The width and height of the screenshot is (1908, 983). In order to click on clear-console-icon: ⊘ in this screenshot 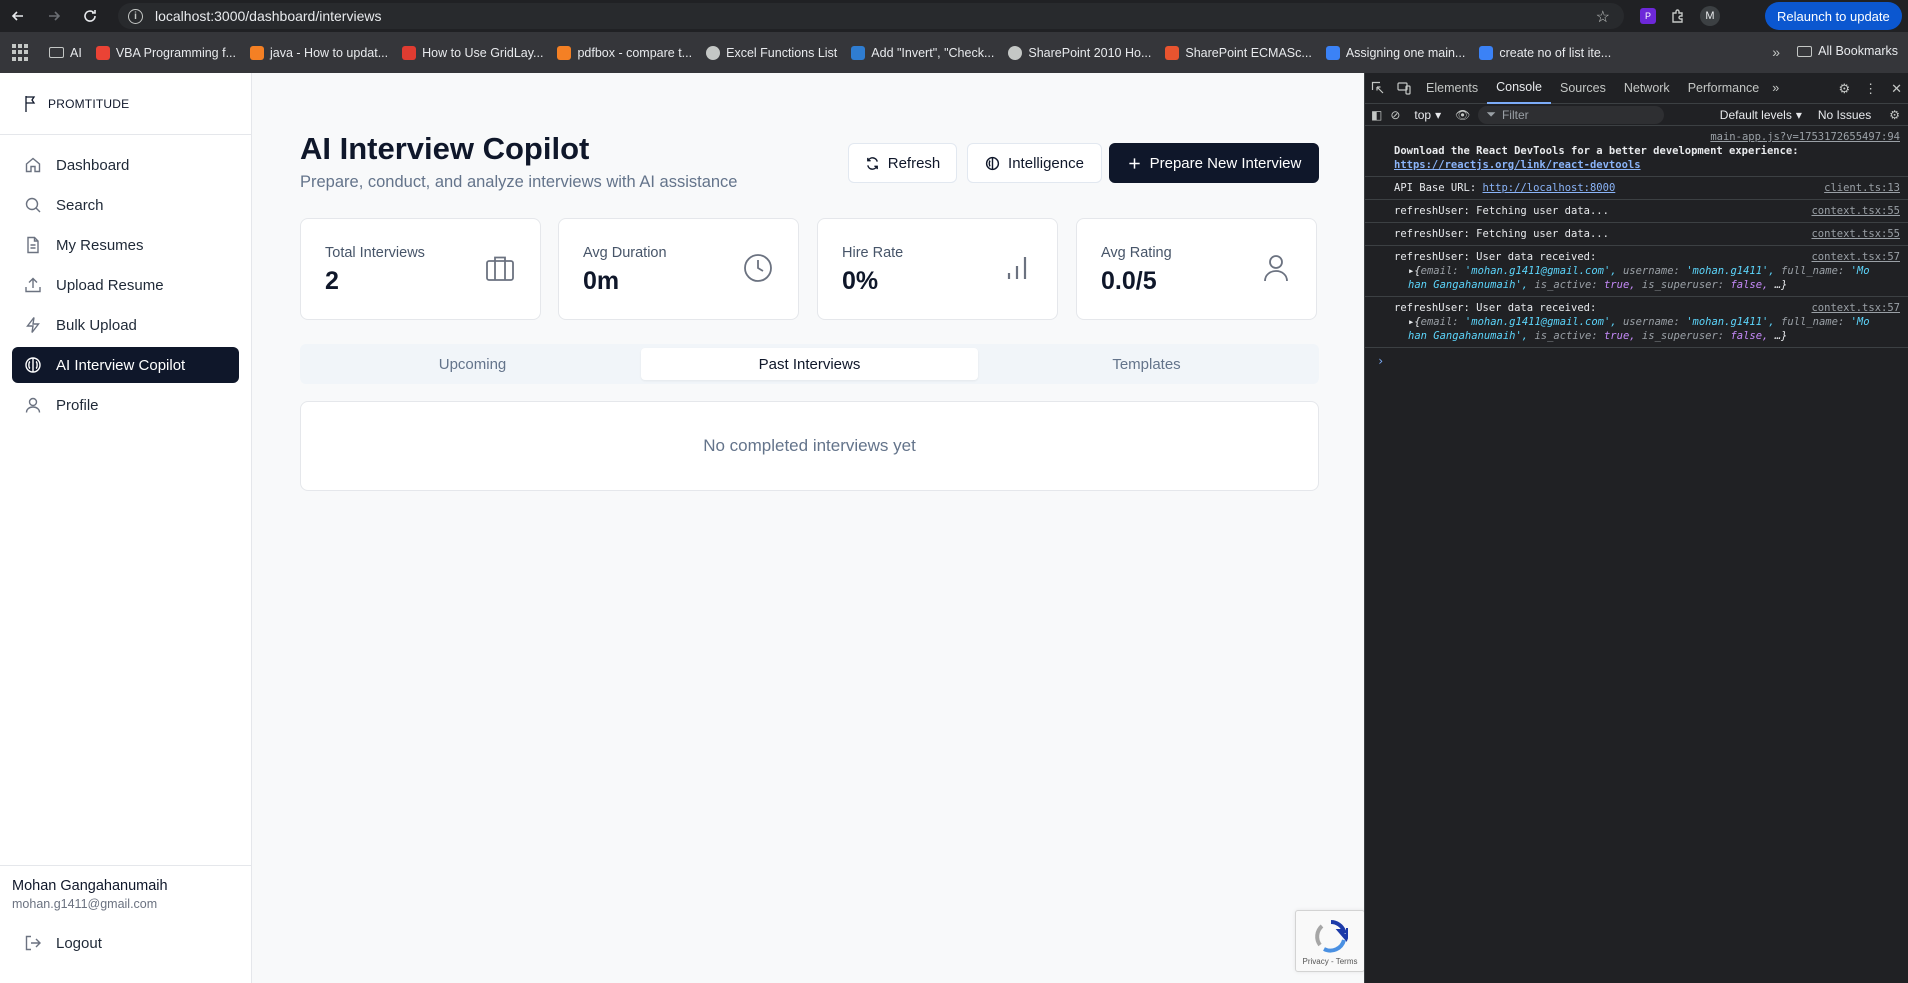, I will do `click(1395, 115)`.